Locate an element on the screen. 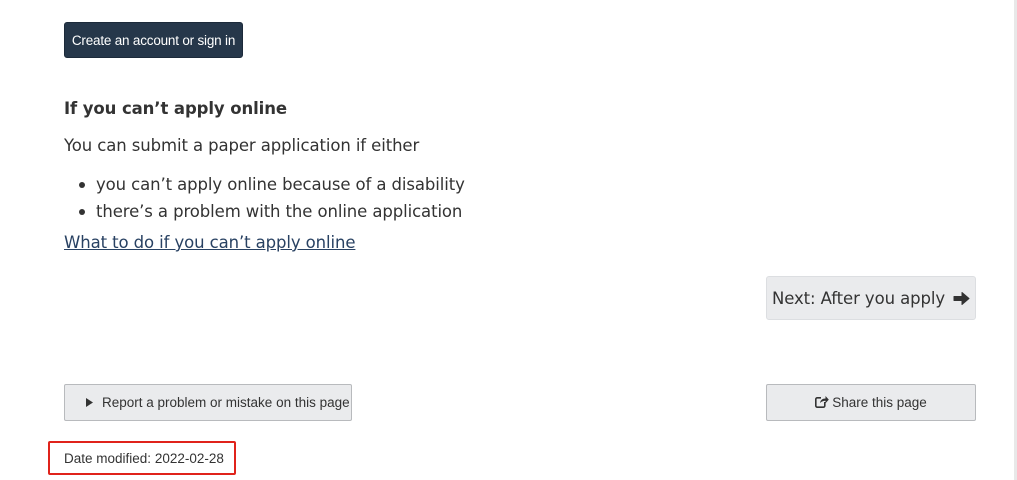  next-page-button: Next: After you apply is located at coordinates (871, 298).